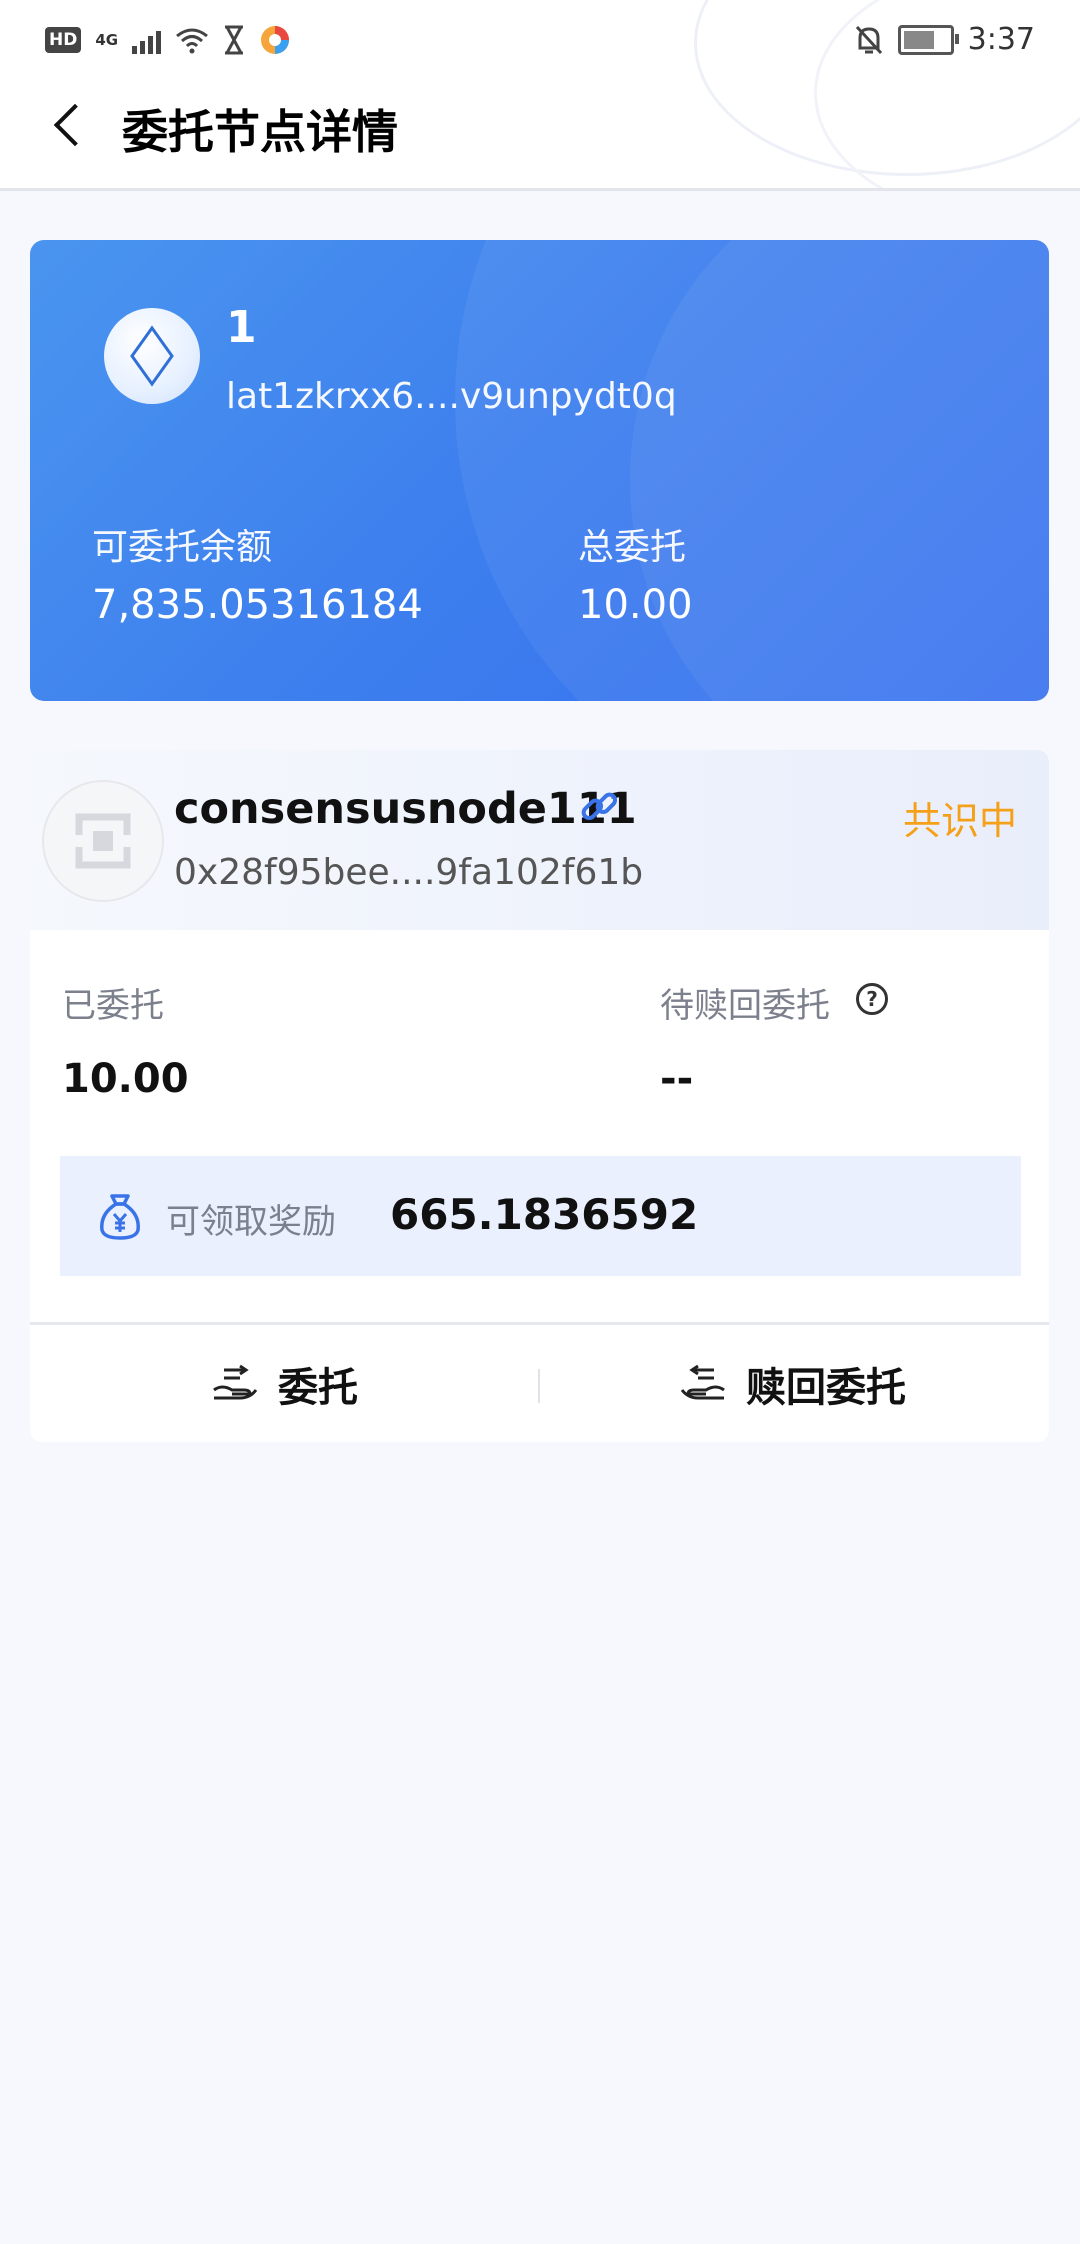 The height and width of the screenshot is (2244, 1080). I want to click on reward-panel: 可领取奖励 665.1836592, so click(540, 1216).